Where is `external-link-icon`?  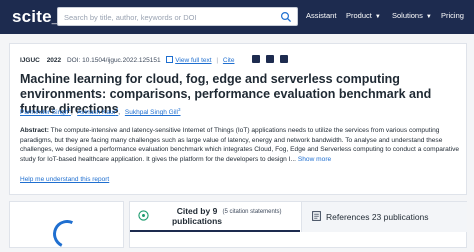 external-link-icon is located at coordinates (170, 59).